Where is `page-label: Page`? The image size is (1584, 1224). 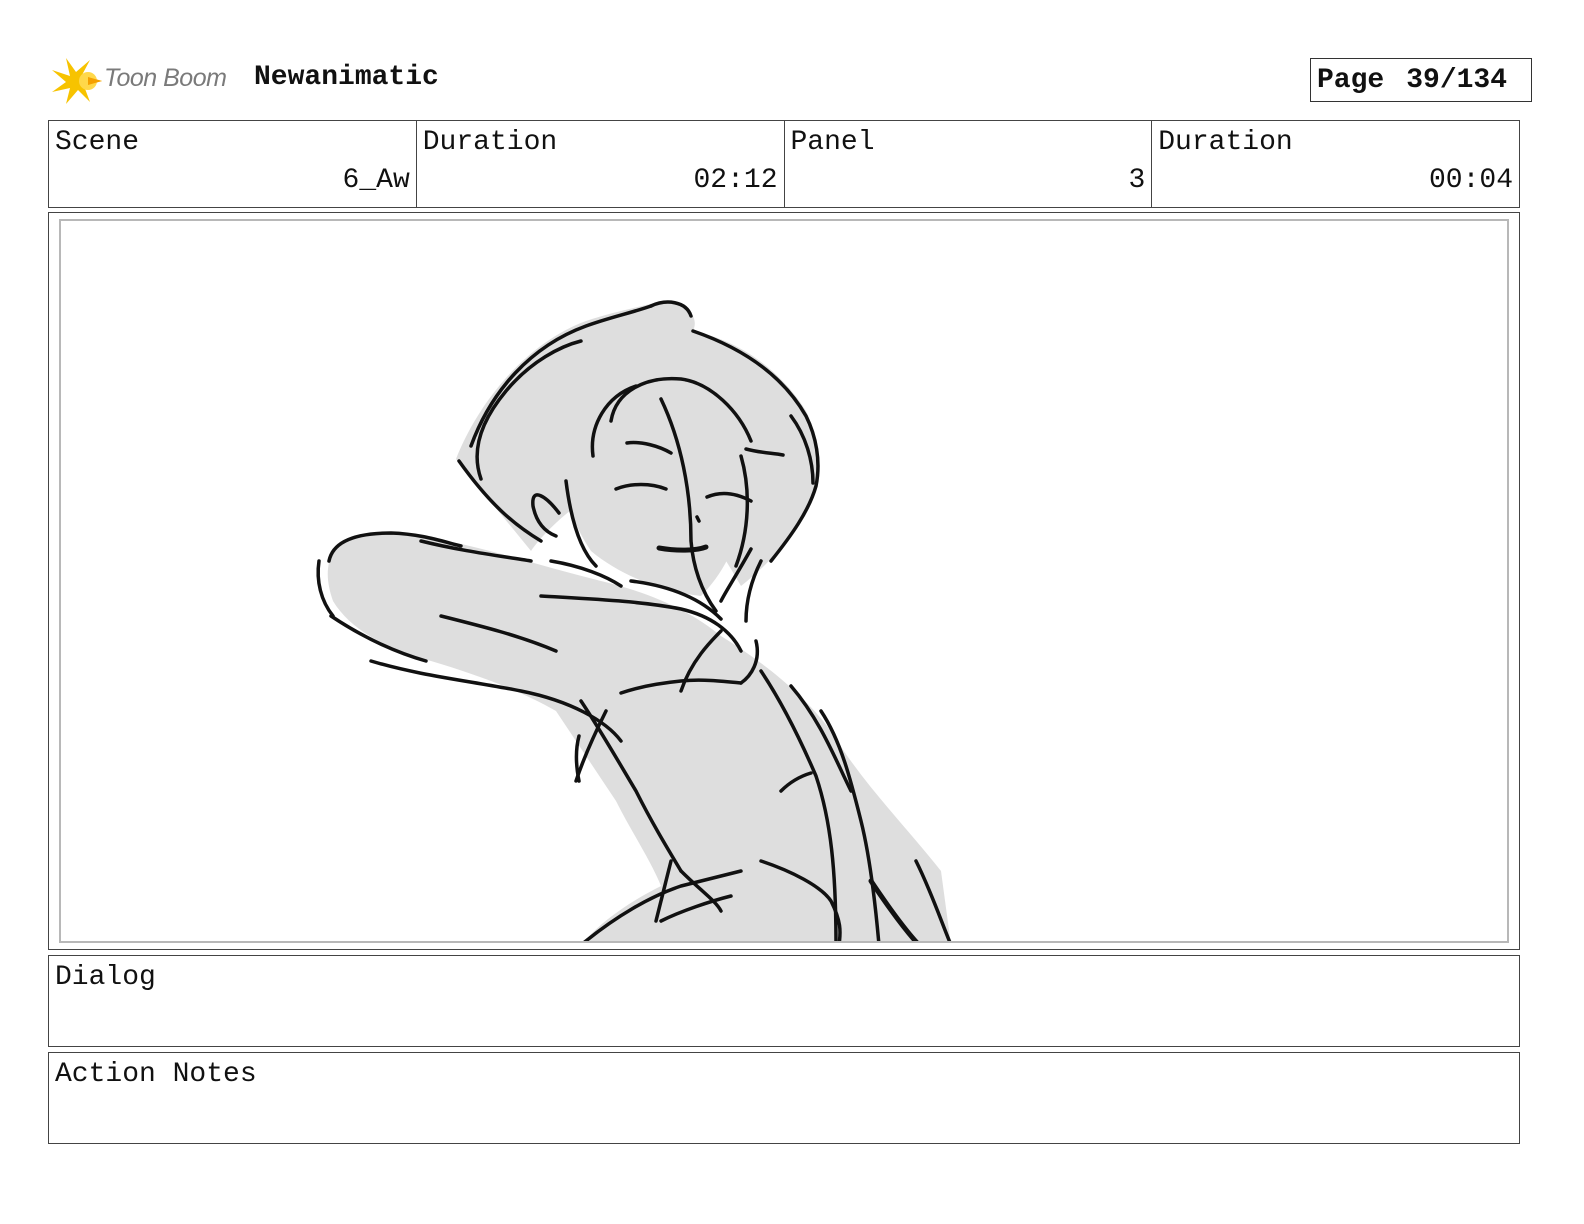 page-label: Page is located at coordinates (1351, 80).